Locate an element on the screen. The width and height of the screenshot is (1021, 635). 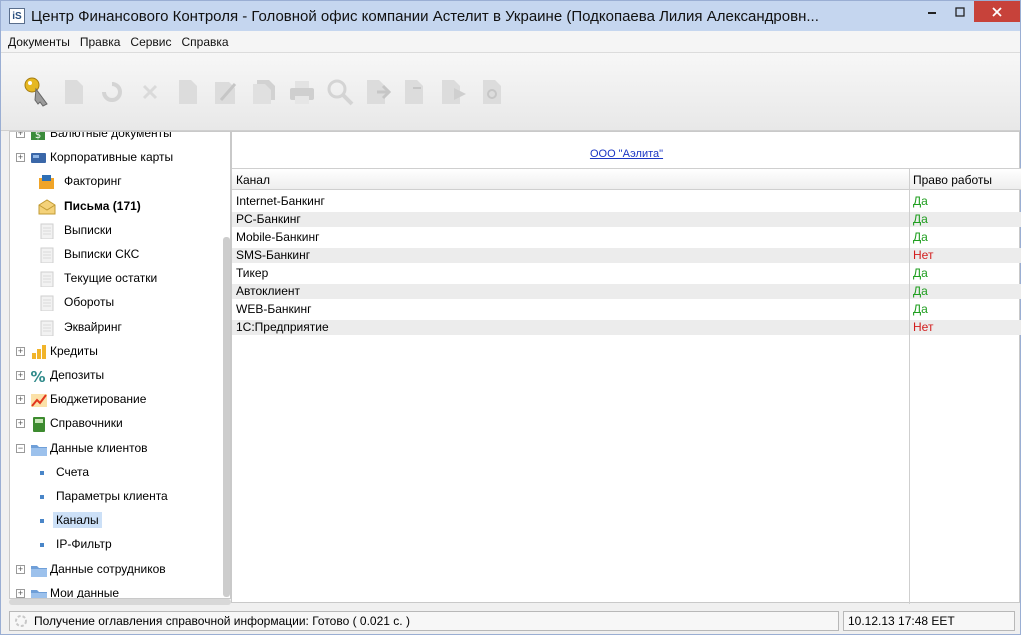
send-icon is located at coordinates (454, 91).